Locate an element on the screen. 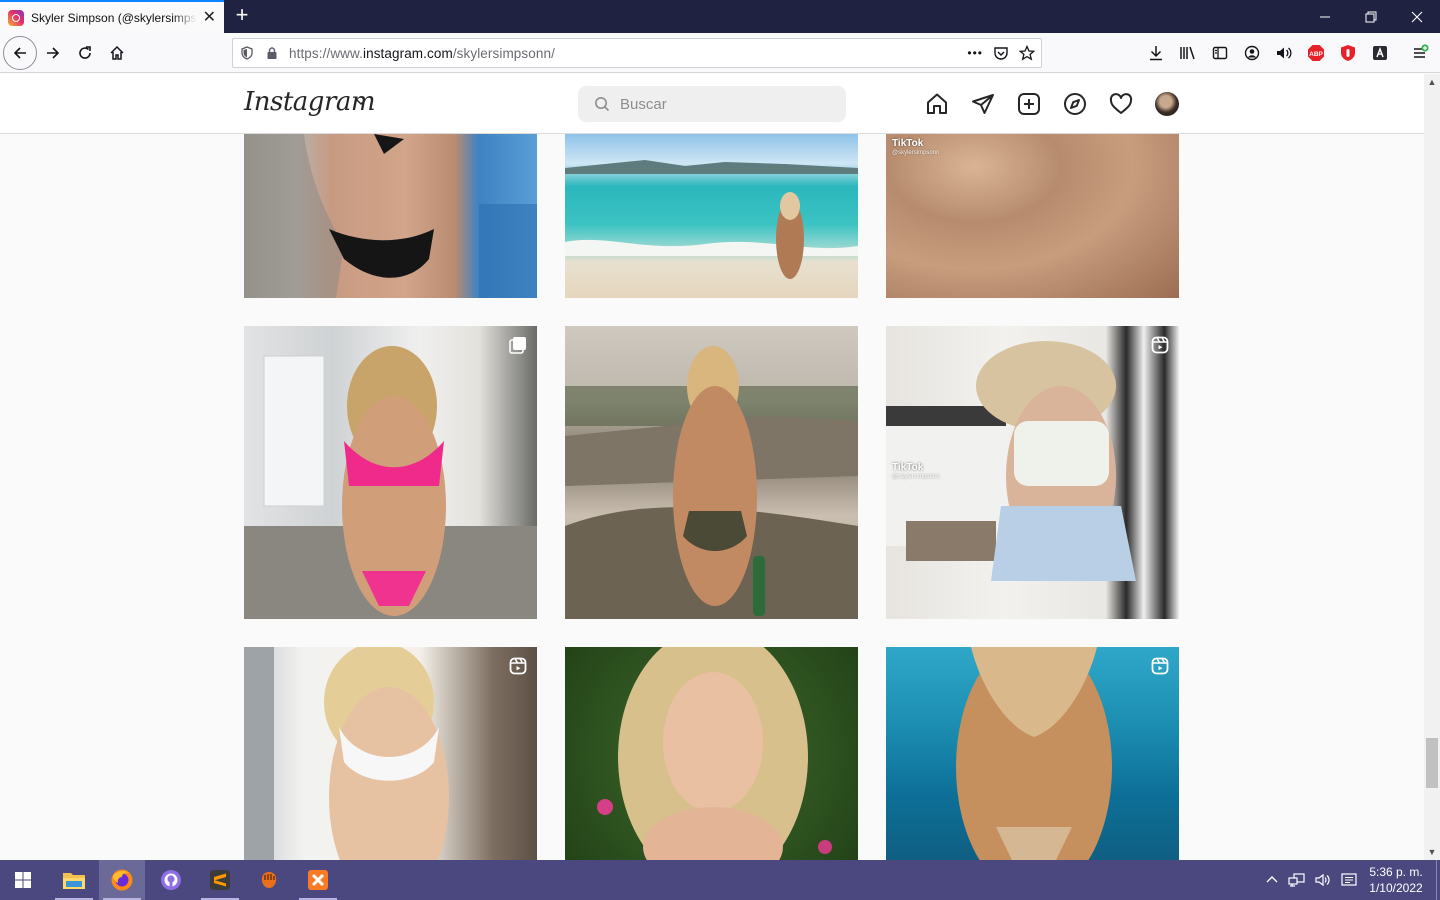 The width and height of the screenshot is (1440, 900). taskbar-clock: 5:36 p. m. 1/10/2022 is located at coordinates (1396, 880).